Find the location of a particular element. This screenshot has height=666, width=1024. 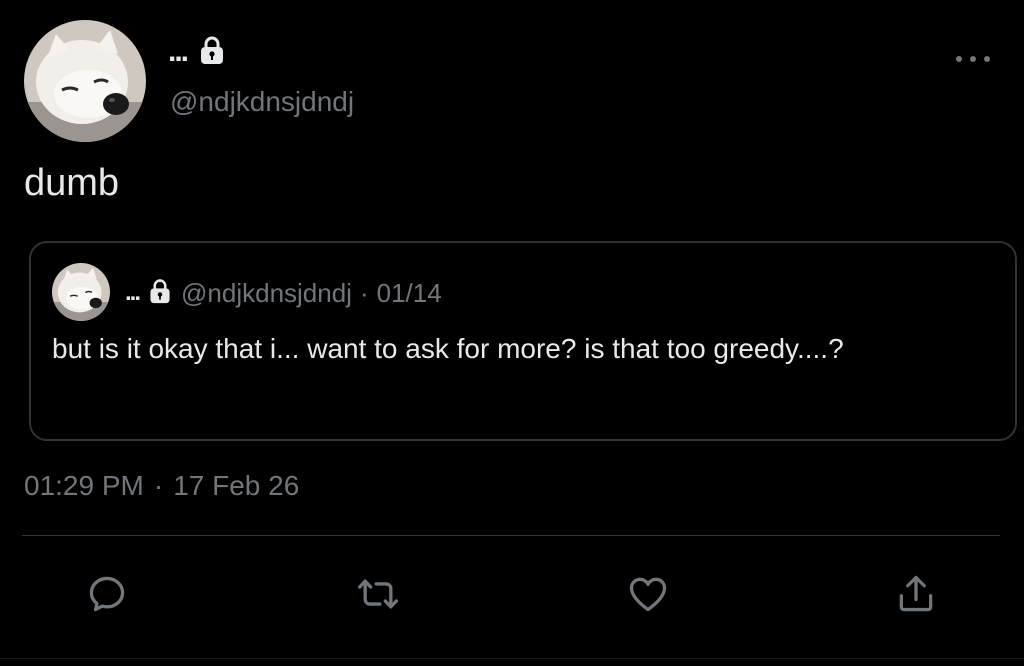

more-options-icon is located at coordinates (973, 59).